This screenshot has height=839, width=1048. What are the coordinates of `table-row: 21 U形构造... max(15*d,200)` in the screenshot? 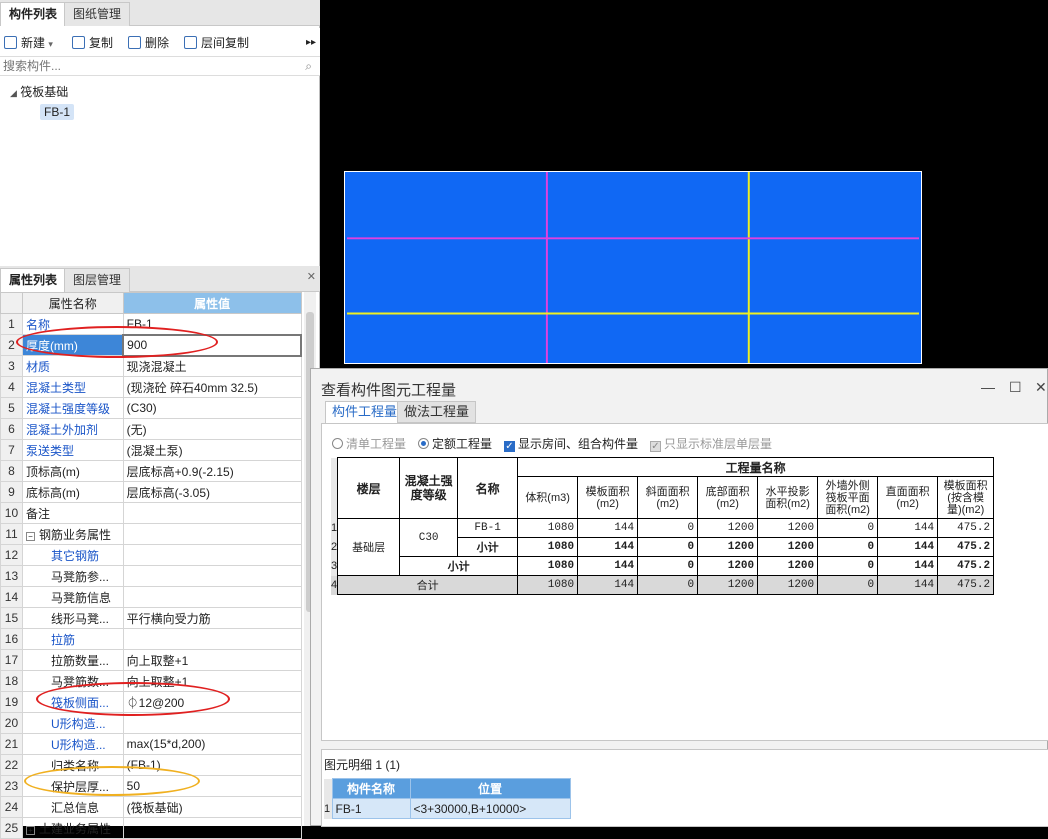 It's located at (151, 744).